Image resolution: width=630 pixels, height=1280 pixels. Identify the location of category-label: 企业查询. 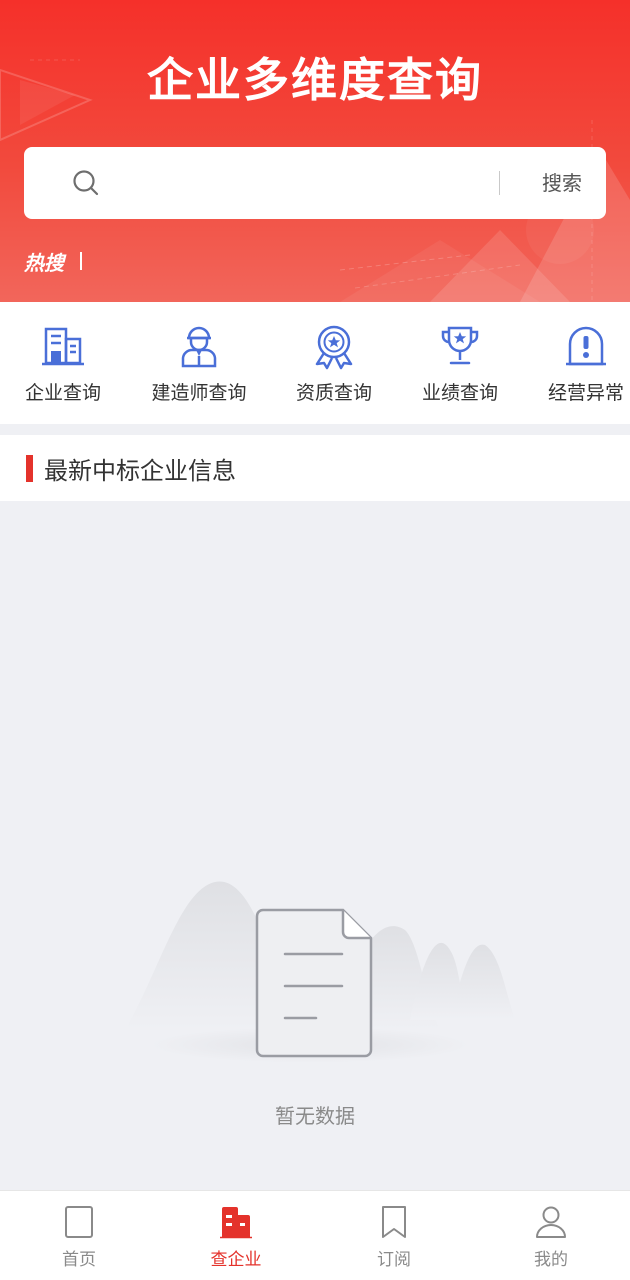
(62, 393).